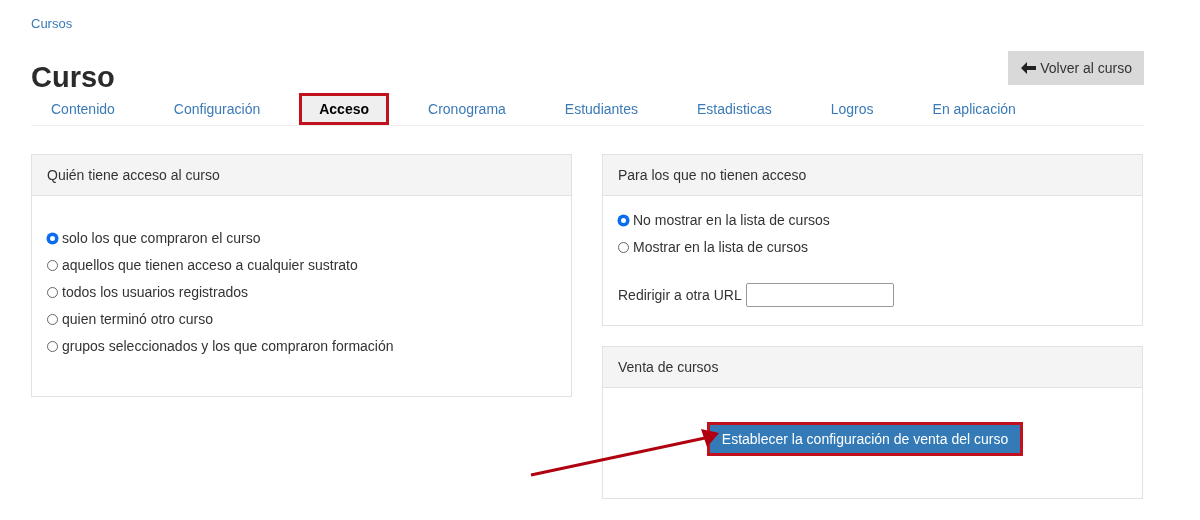 This screenshot has height=520, width=1200. I want to click on breadcrumb-link: Cursos, so click(52, 23).